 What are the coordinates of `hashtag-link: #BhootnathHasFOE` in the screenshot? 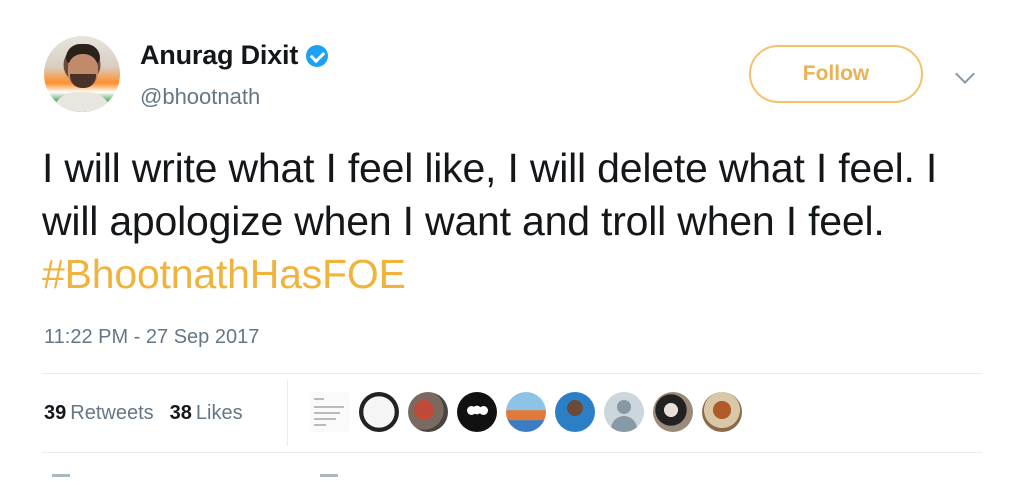 It's located at (224, 274).